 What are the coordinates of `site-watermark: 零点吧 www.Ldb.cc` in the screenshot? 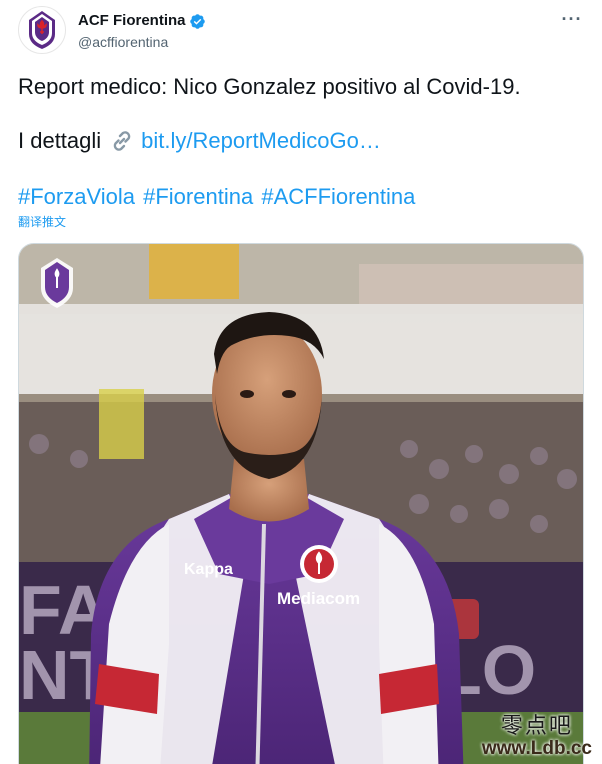 It's located at (537, 734).